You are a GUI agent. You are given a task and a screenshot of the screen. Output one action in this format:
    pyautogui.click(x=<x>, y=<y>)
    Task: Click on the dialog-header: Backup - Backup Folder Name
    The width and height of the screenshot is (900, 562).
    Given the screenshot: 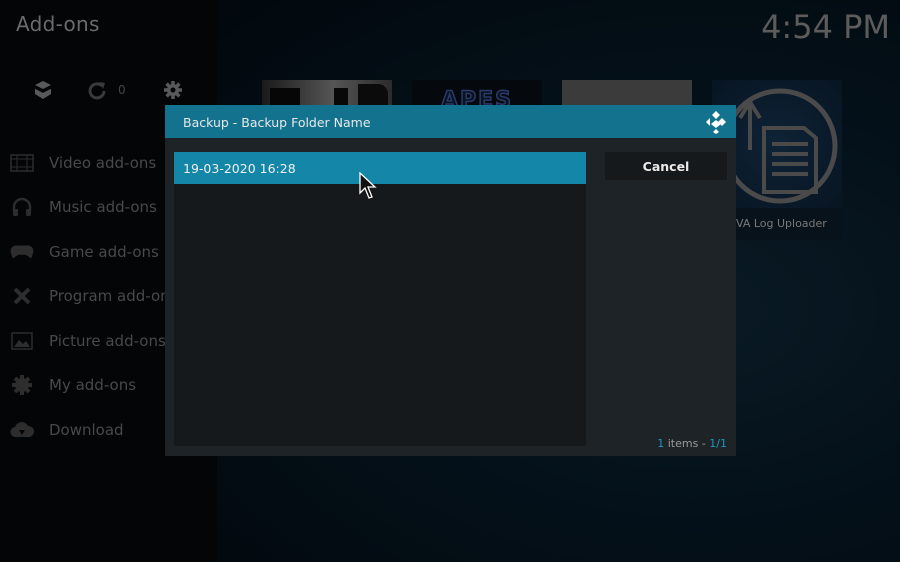 What is the action you would take?
    pyautogui.click(x=450, y=121)
    